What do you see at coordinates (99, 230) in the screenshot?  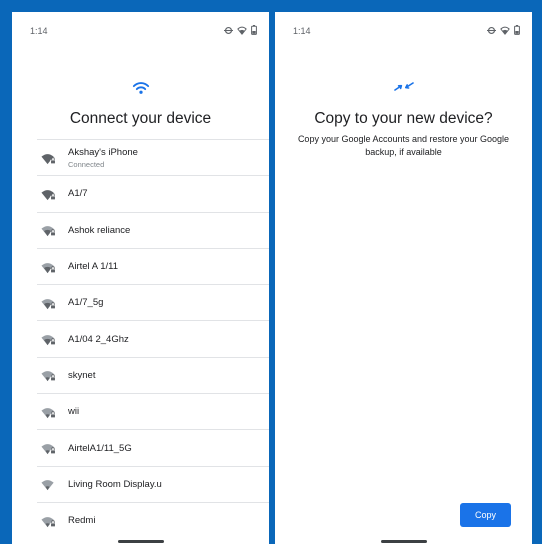 I see `network-name: Ashok reliance` at bounding box center [99, 230].